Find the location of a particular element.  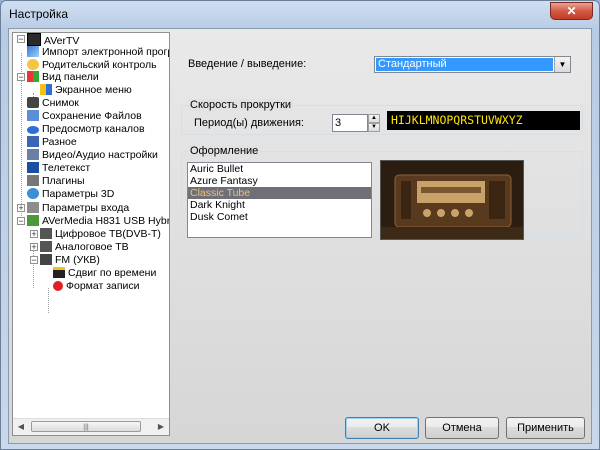

scroll-left-arrow-icon: ◀ is located at coordinates (21, 427).